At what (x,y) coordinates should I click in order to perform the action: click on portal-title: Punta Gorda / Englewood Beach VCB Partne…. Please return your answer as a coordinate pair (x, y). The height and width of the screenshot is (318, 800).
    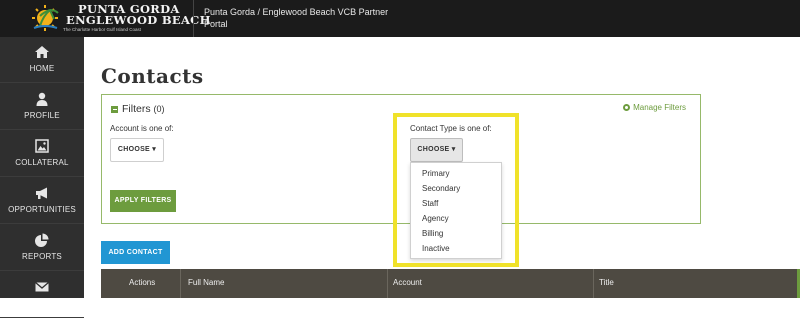
    Looking at the image, I should click on (296, 18).